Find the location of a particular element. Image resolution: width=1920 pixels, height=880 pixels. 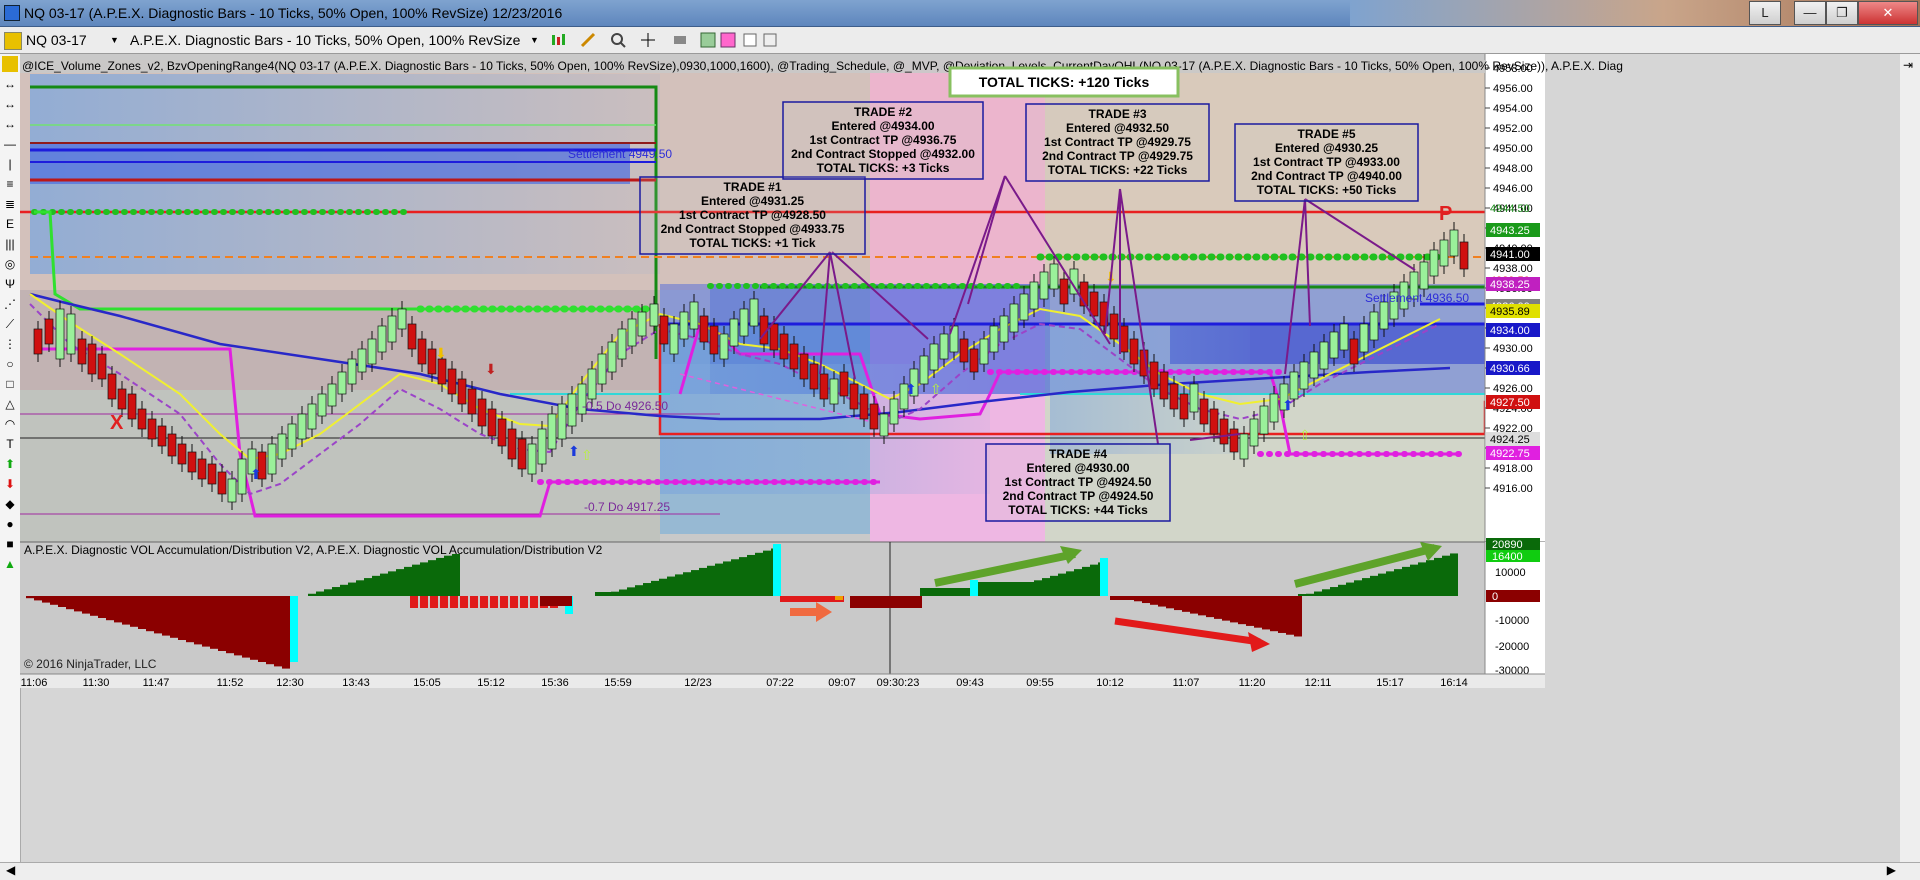

trade-detail: Entered @4931.25 is located at coordinates (752, 201).